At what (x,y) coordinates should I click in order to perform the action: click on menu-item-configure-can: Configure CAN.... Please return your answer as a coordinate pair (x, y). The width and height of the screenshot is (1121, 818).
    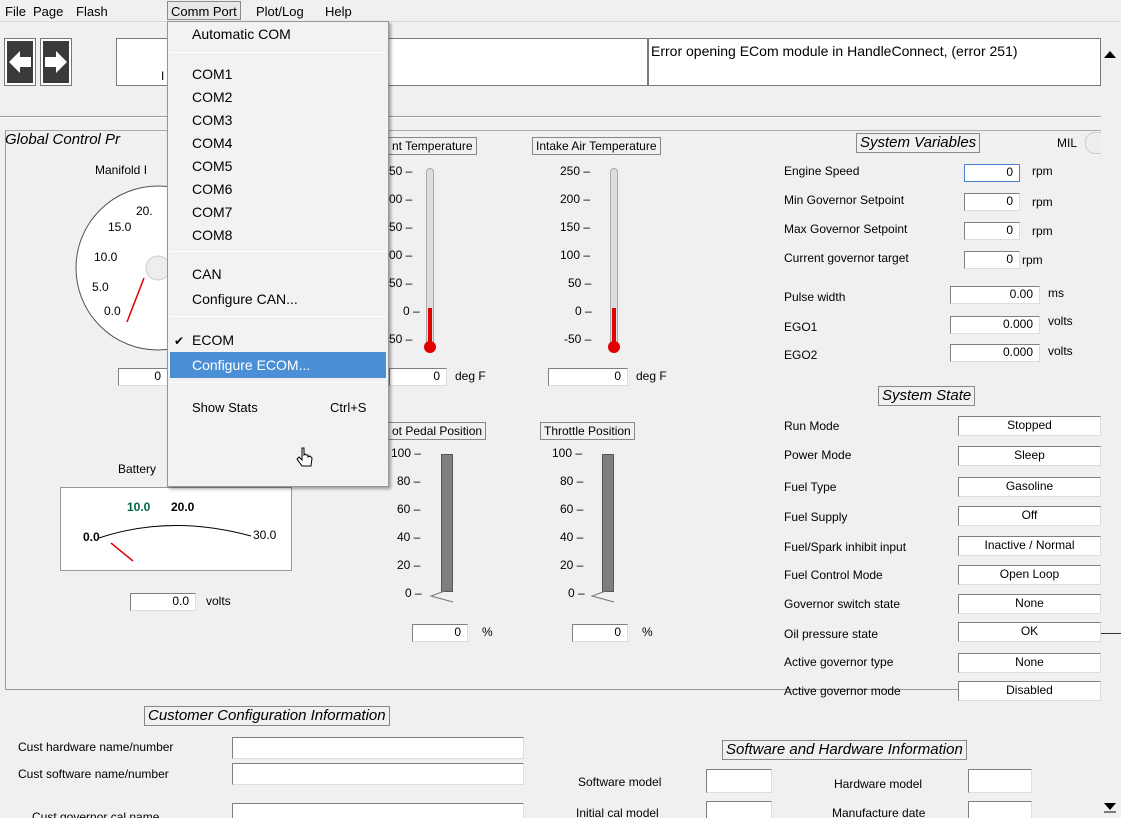
    Looking at the image, I should click on (245, 299).